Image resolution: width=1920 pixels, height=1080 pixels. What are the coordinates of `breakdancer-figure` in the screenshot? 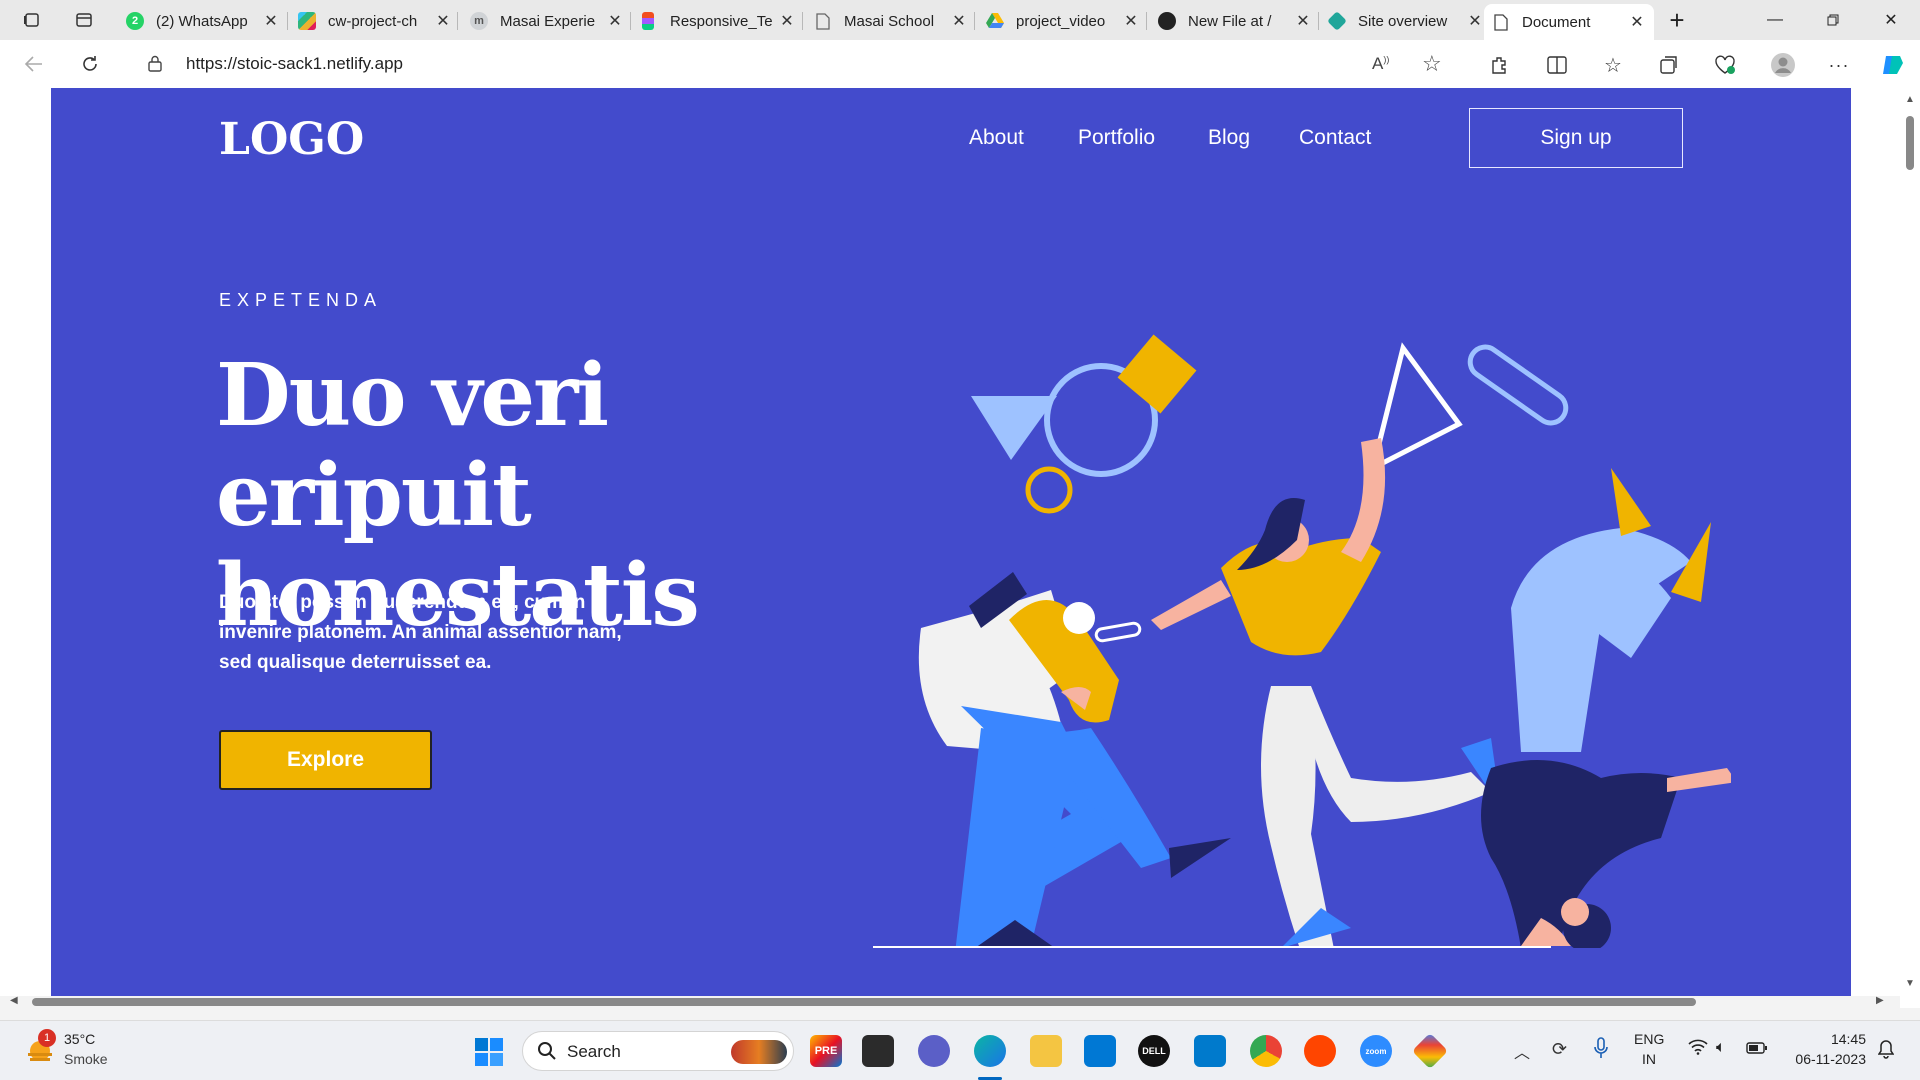 It's located at (1606, 708).